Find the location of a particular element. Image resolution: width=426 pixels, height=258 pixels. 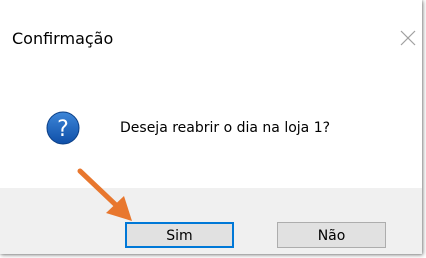

question-icon: ? is located at coordinates (63, 128).